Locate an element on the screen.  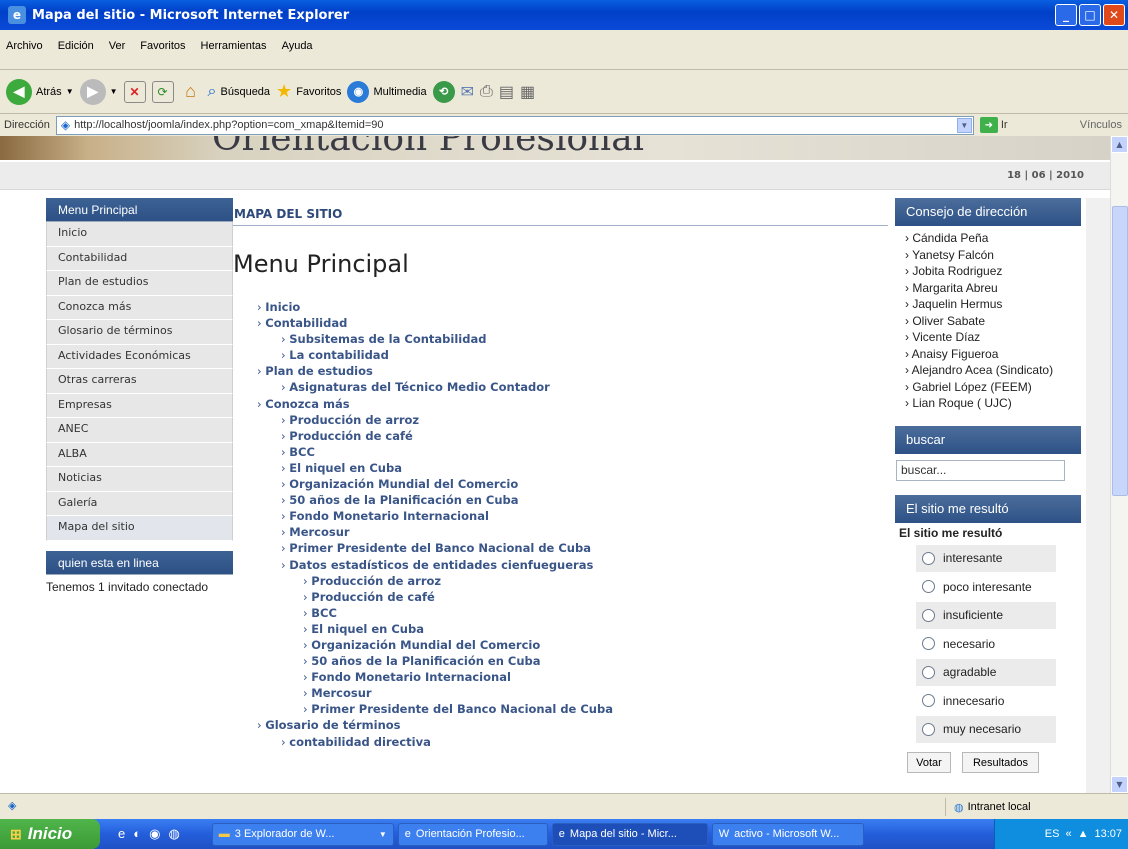
menu-favoritos: Favoritos is located at coordinates (162, 46).